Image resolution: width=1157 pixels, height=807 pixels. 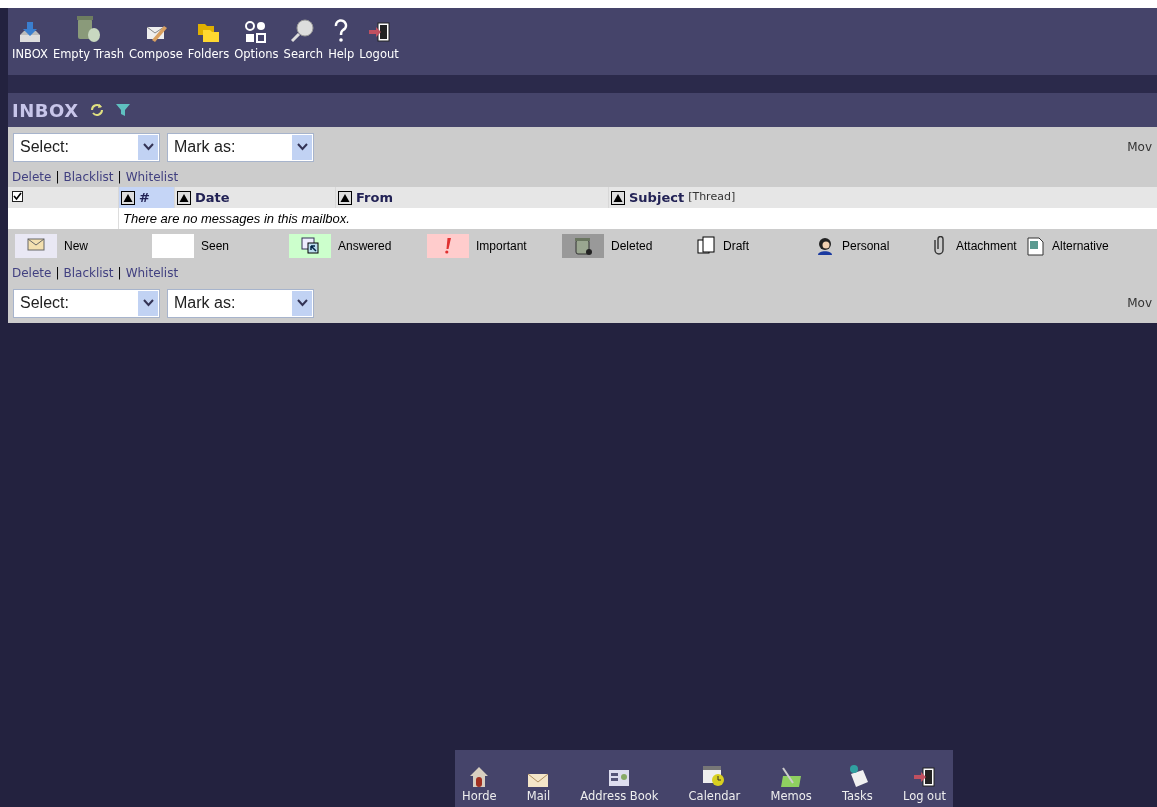 I want to click on trash-can-icon, so click(x=583, y=246).